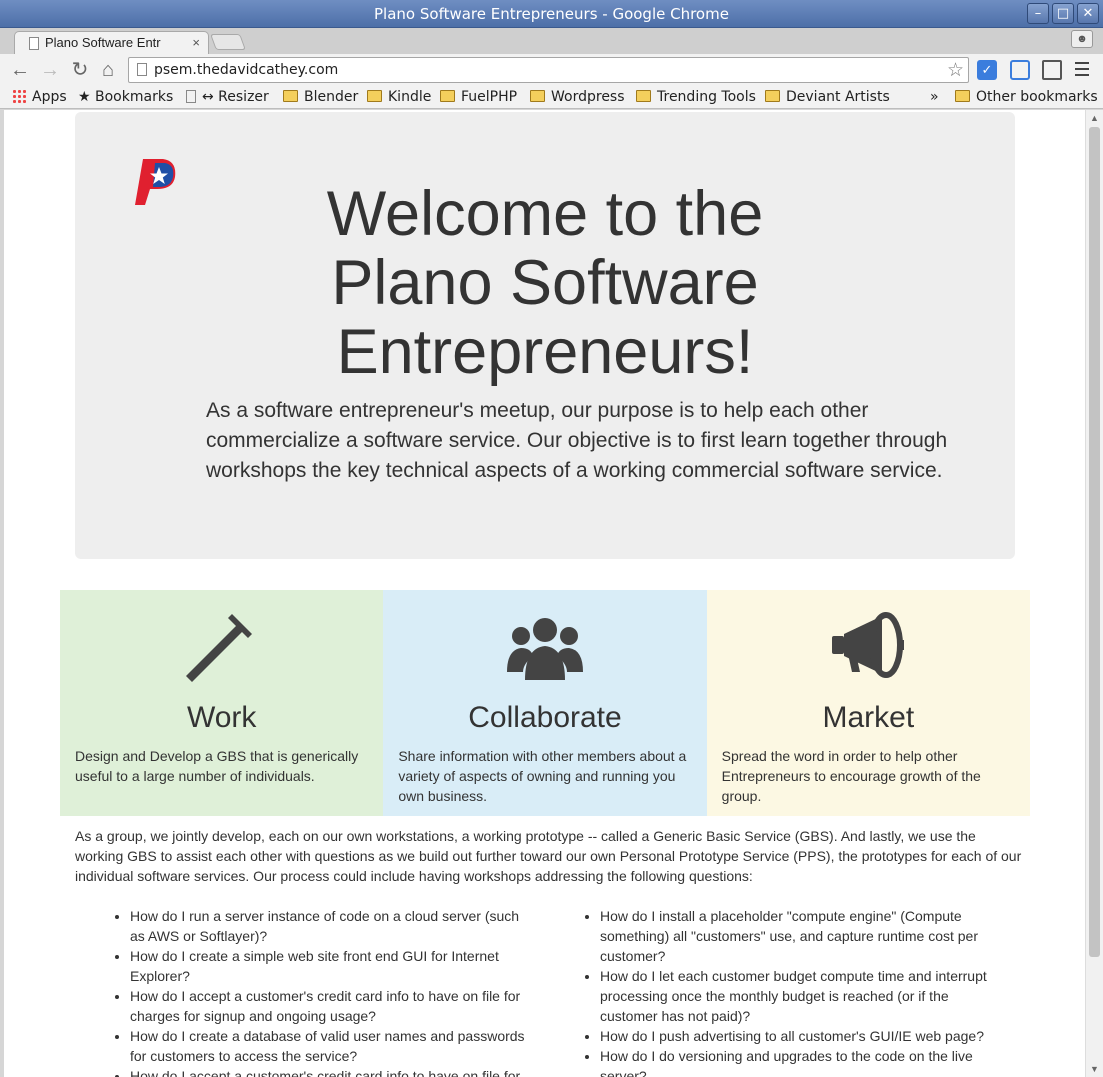  Describe the element at coordinates (228, 42) in the screenshot. I see `new-tab-button` at that location.